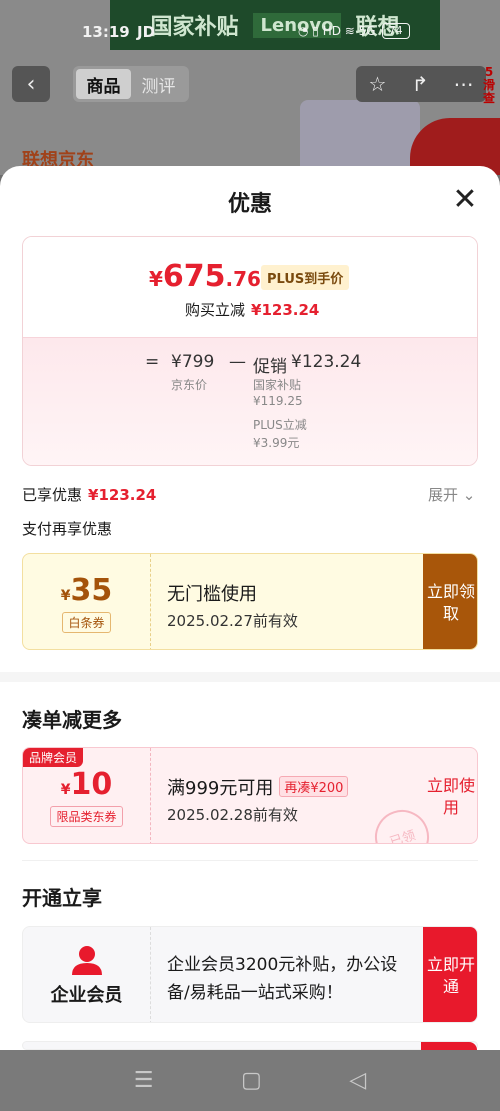 This screenshot has height=1111, width=500. What do you see at coordinates (232, 621) in the screenshot?
I see `coupon-date: 2025.02.27前有效` at bounding box center [232, 621].